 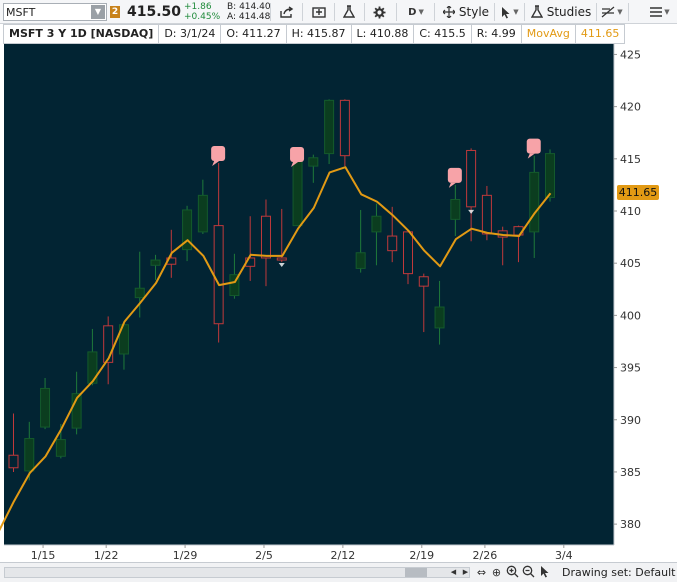 What do you see at coordinates (443, 34) in the screenshot?
I see `info-close: C: 415.5` at bounding box center [443, 34].